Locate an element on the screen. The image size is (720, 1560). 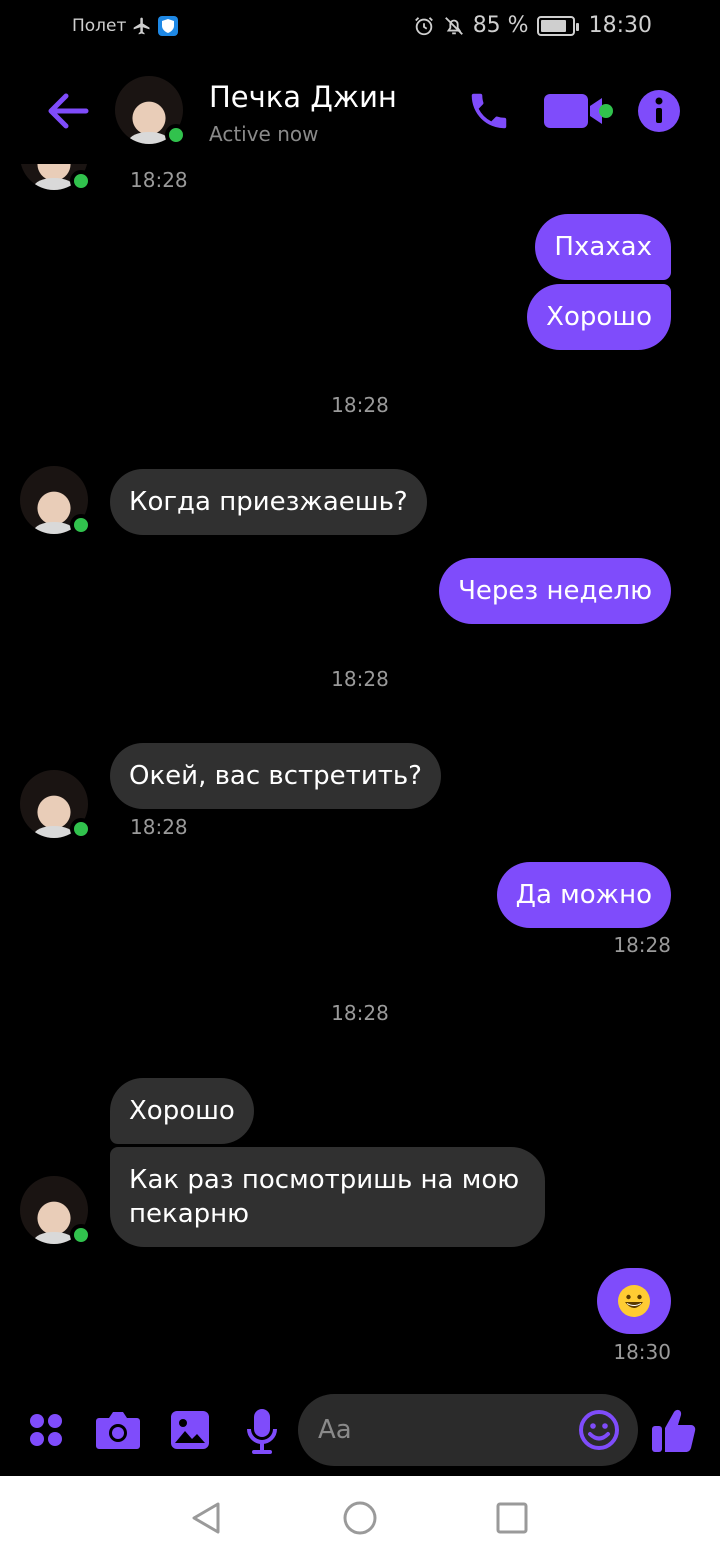
recents-square-icon is located at coordinates (512, 1518).